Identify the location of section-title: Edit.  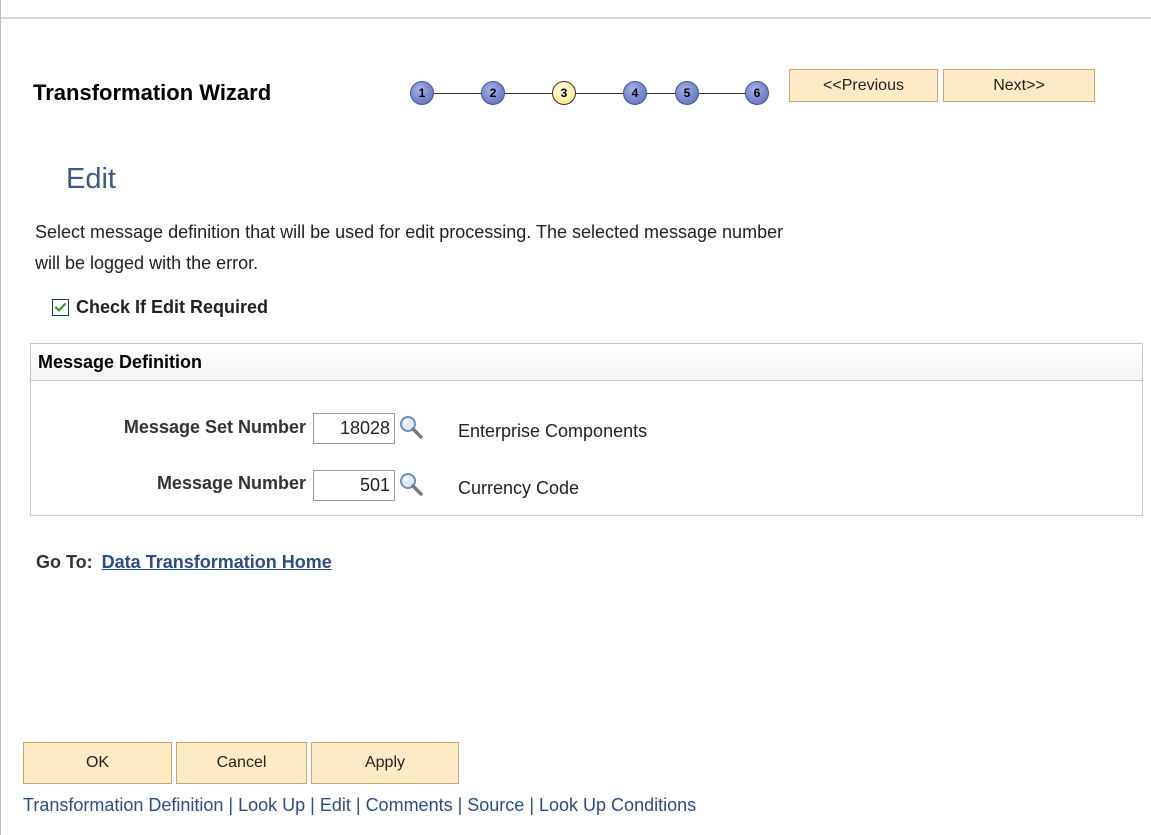
(91, 179).